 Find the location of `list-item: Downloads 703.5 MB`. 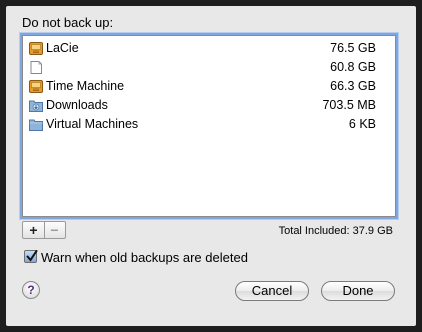

list-item: Downloads 703.5 MB is located at coordinates (209, 105).